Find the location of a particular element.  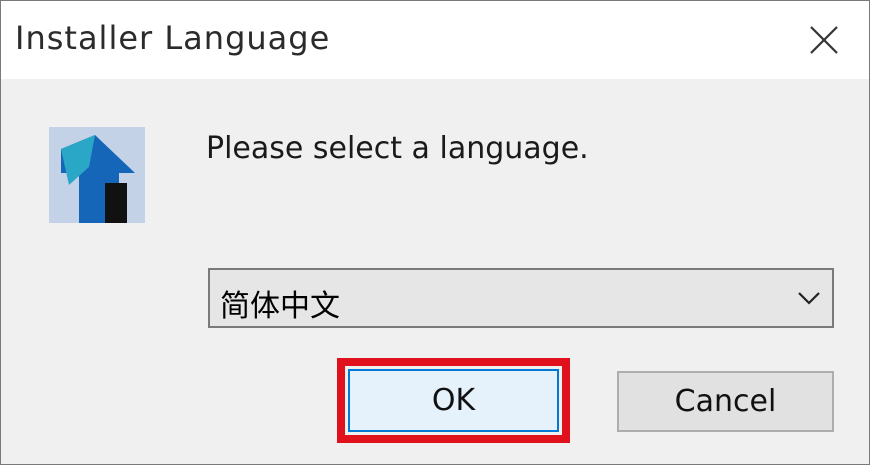

prompt-text: Please select a language. is located at coordinates (397, 148).